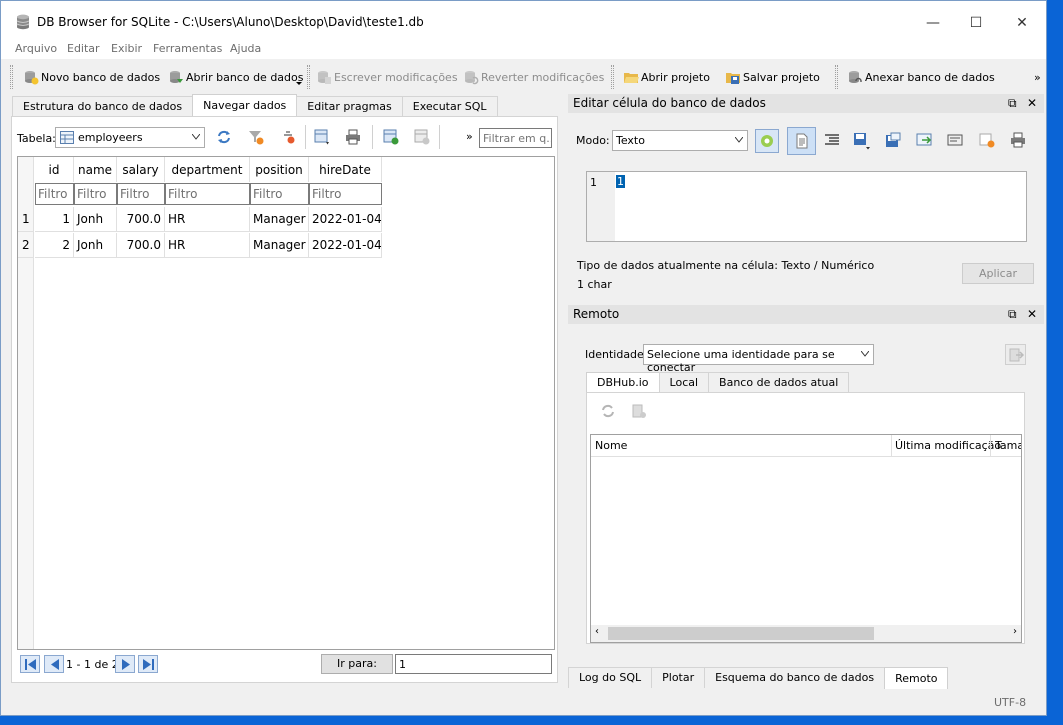 The width and height of the screenshot is (1063, 725). I want to click on row-header: 2, so click(26, 245).